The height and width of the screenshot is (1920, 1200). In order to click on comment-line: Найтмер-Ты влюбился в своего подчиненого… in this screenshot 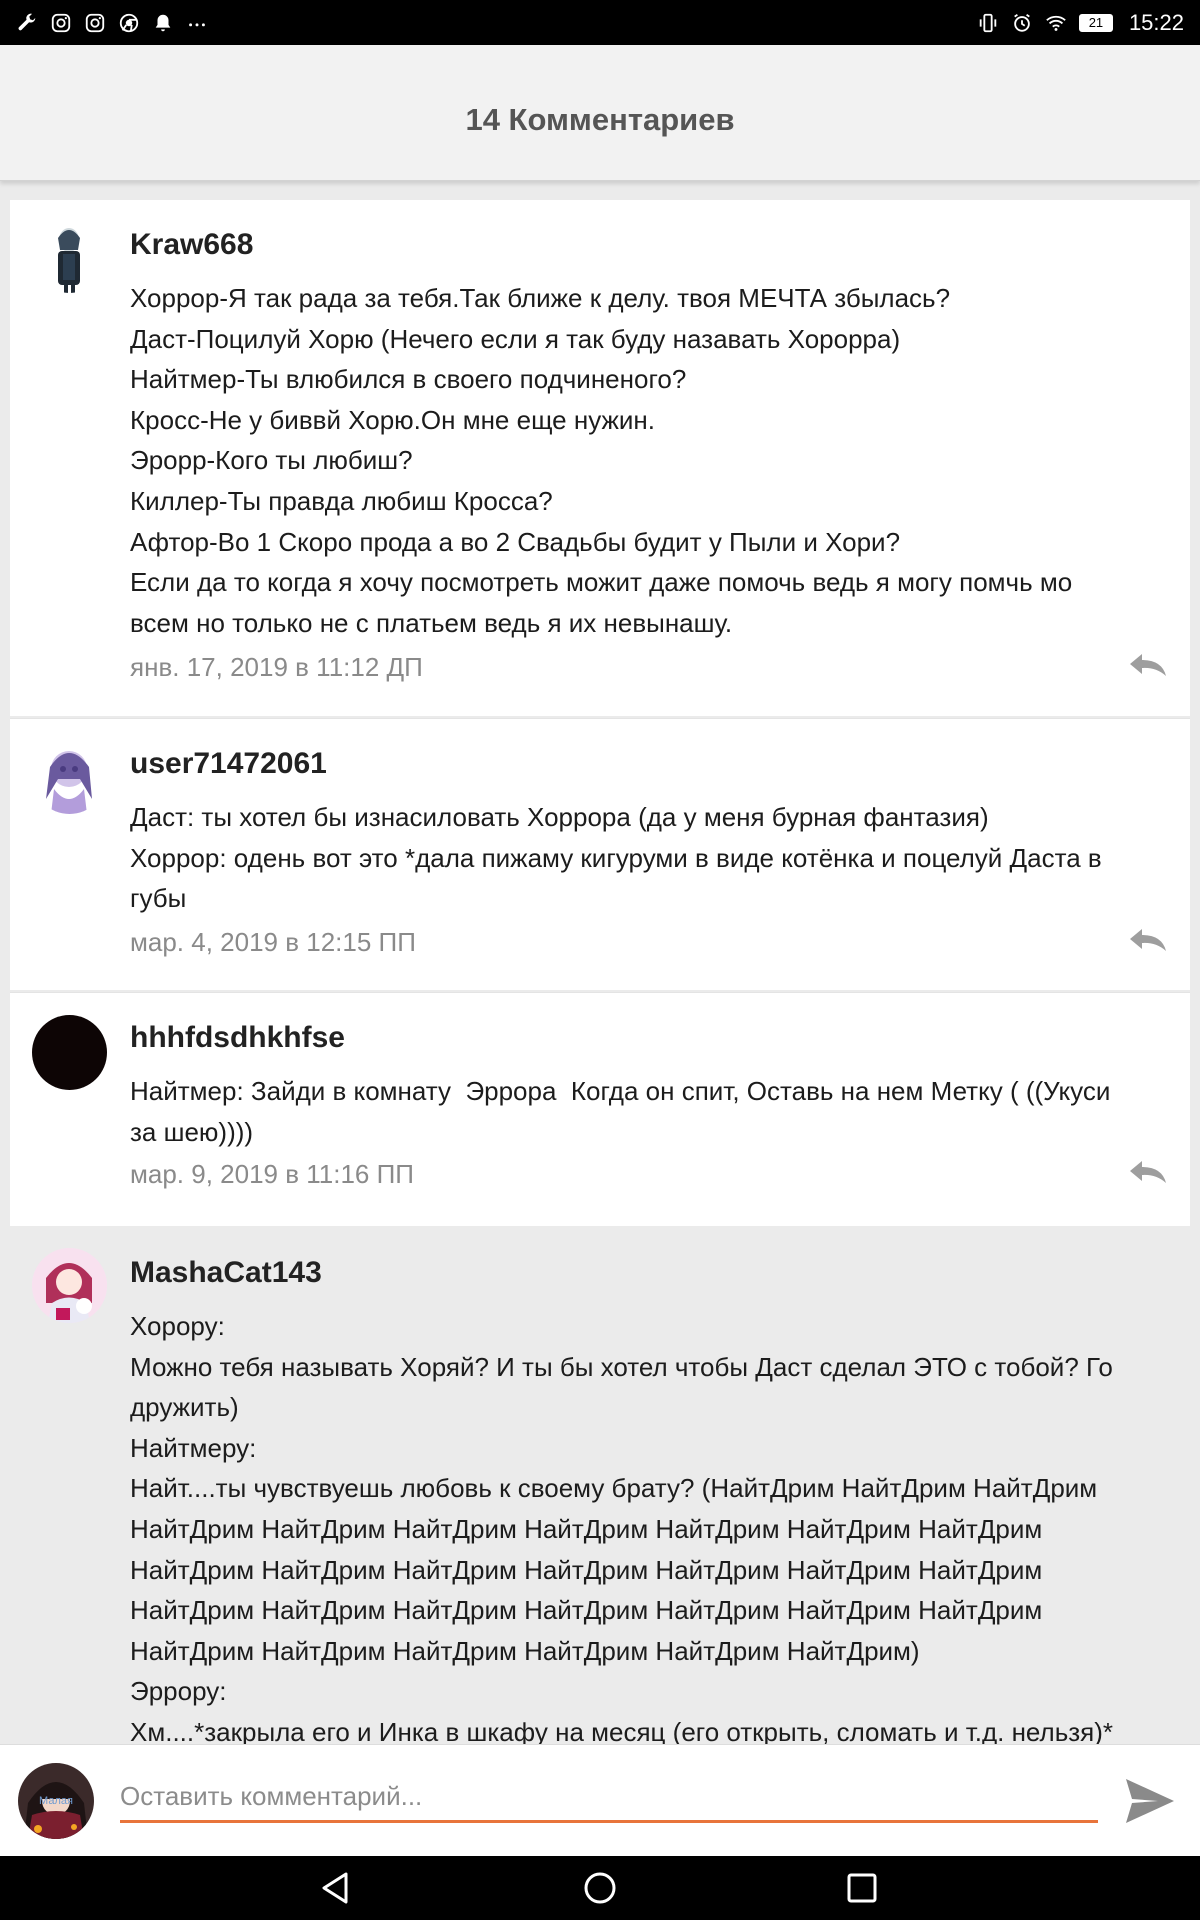, I will do `click(408, 379)`.